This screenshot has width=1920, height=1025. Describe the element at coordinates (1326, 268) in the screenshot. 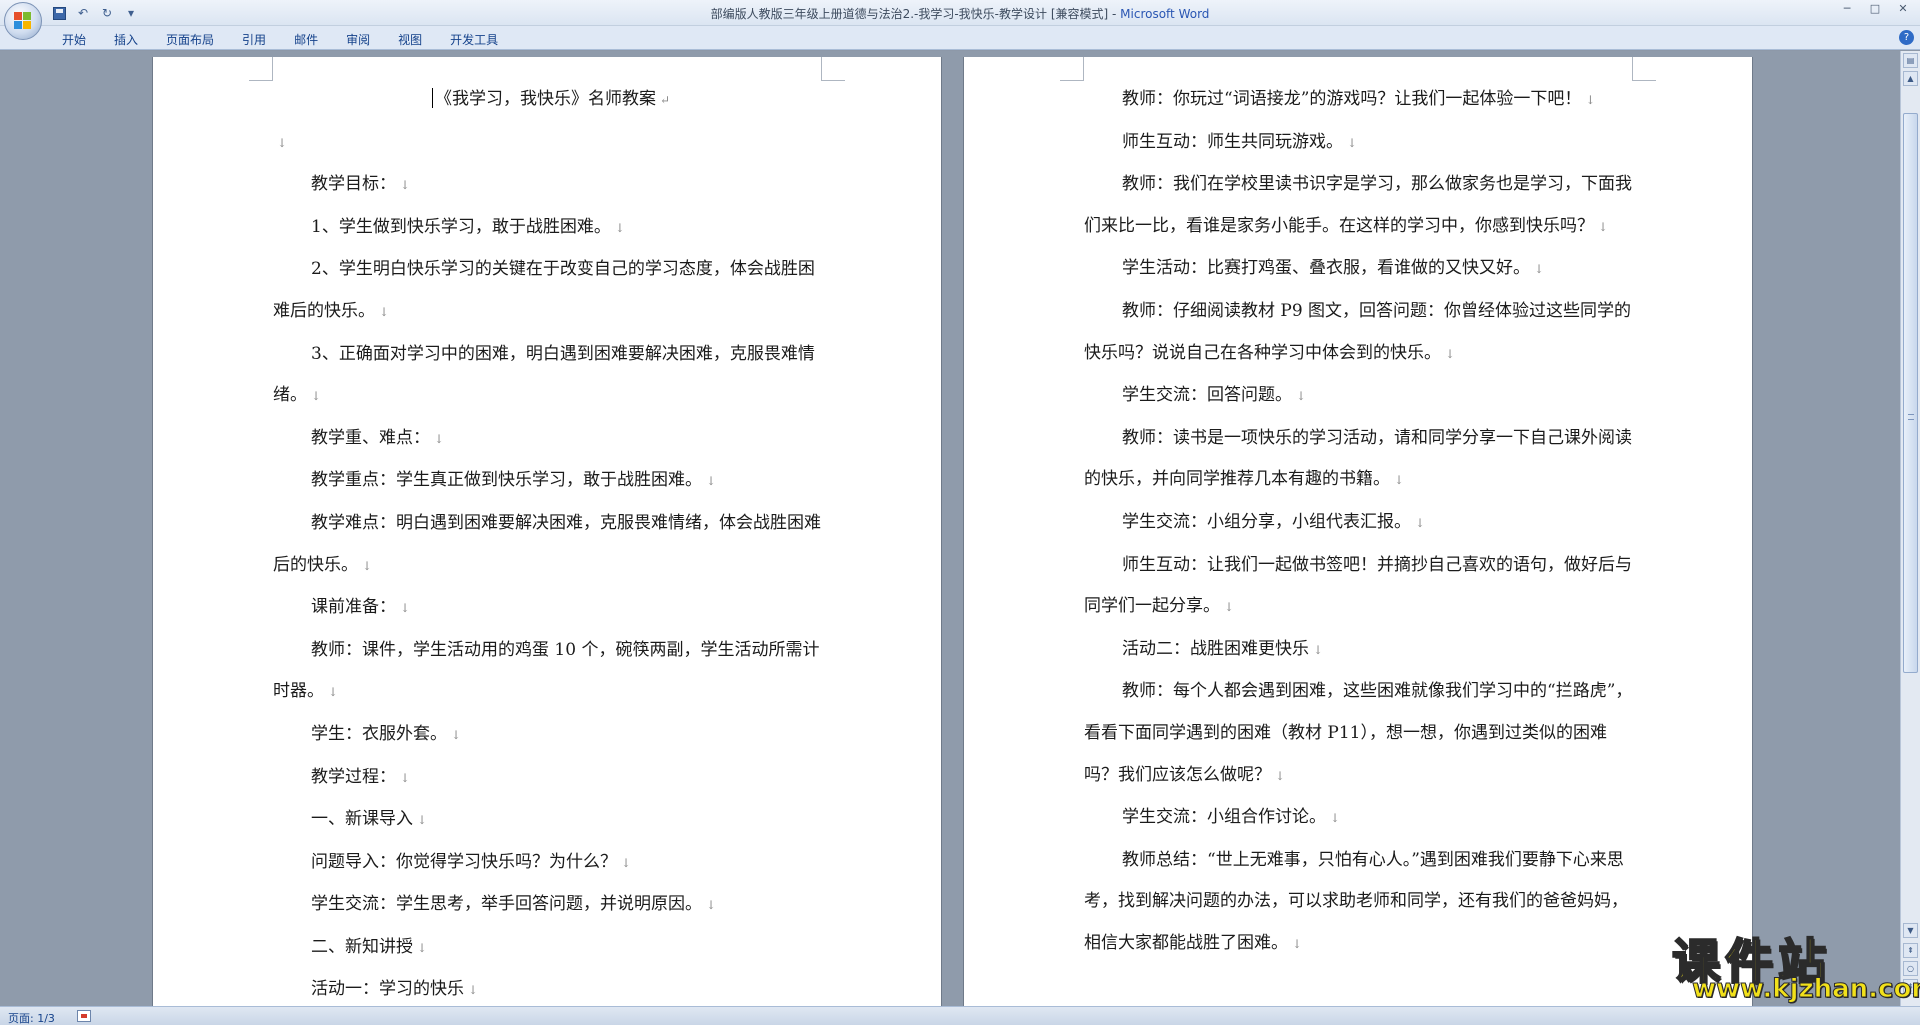

I see `paragraph-text: 学生活动：比赛打鸡蛋、叠衣服，看谁做的又快又好。` at that location.